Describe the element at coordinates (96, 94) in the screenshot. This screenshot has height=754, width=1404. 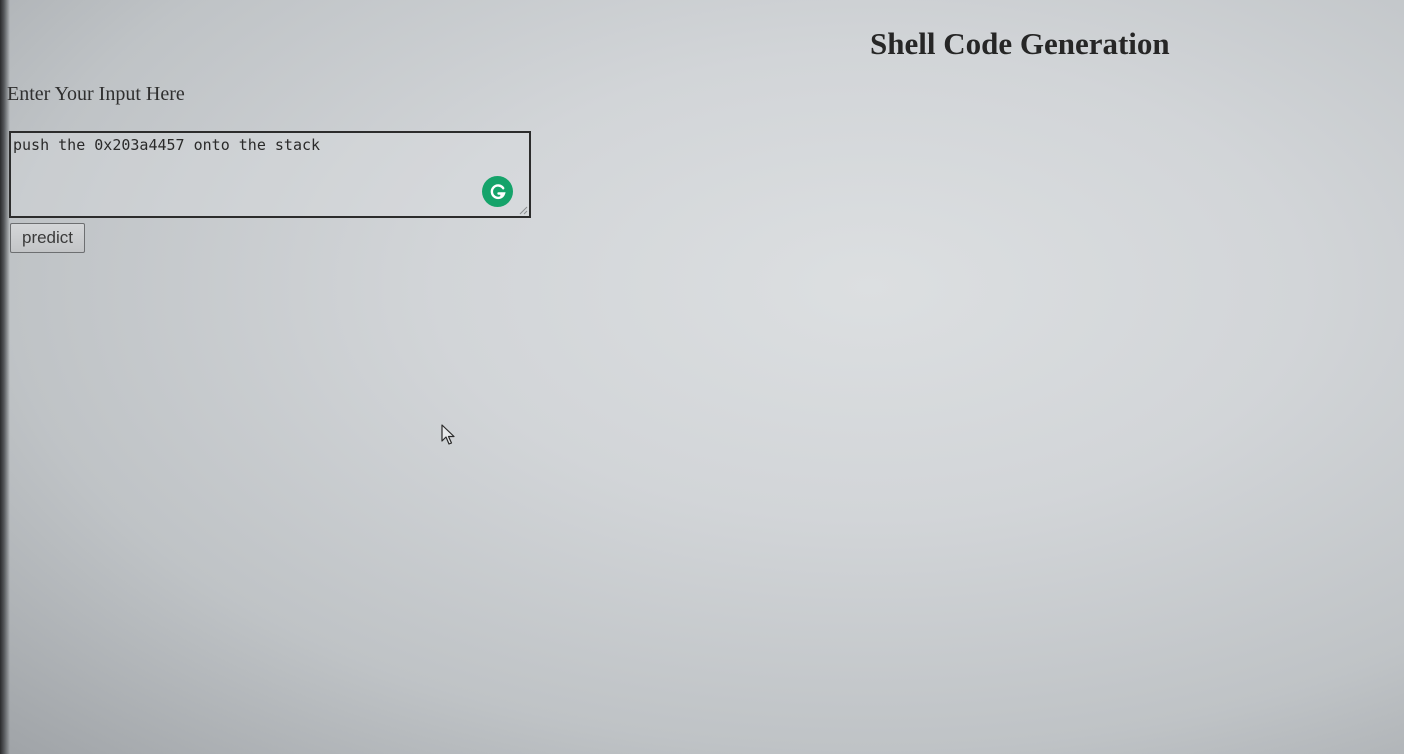
I see `input-label: Enter Your Input Here` at that location.